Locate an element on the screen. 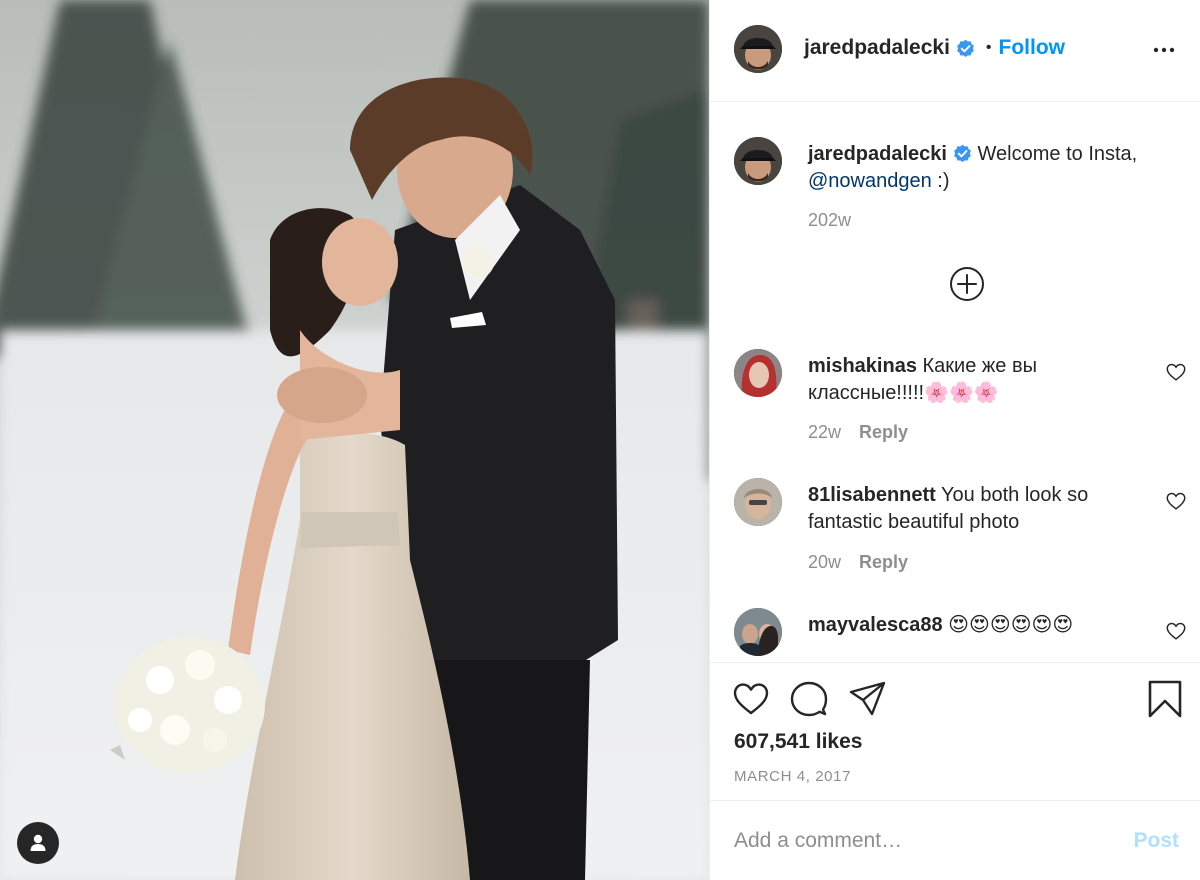 Image resolution: width=1200 pixels, height=880 pixels. comment-text: mayvalesca88 😍😍😍😍😍😍 is located at coordinates (983, 625).